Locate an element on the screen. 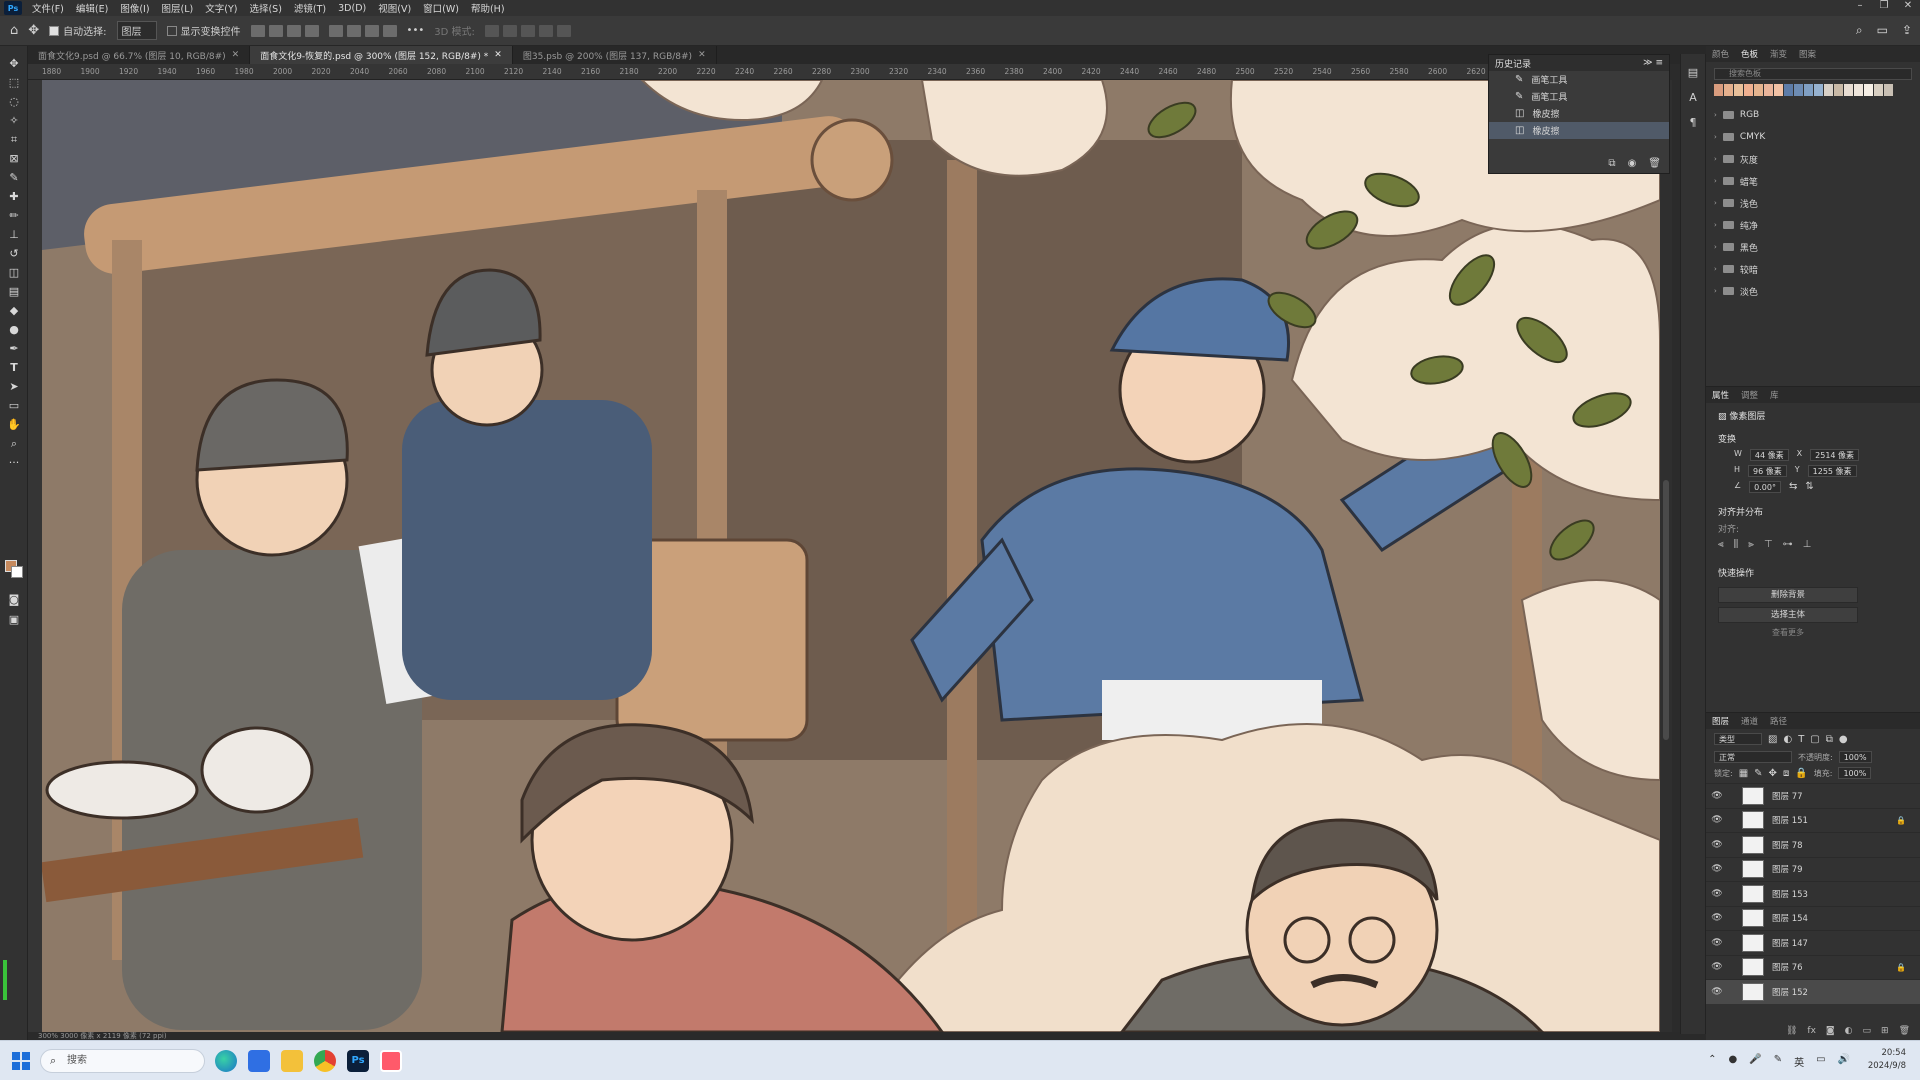 This screenshot has width=1920, height=1080. opacity-field: 100% is located at coordinates (1855, 757).